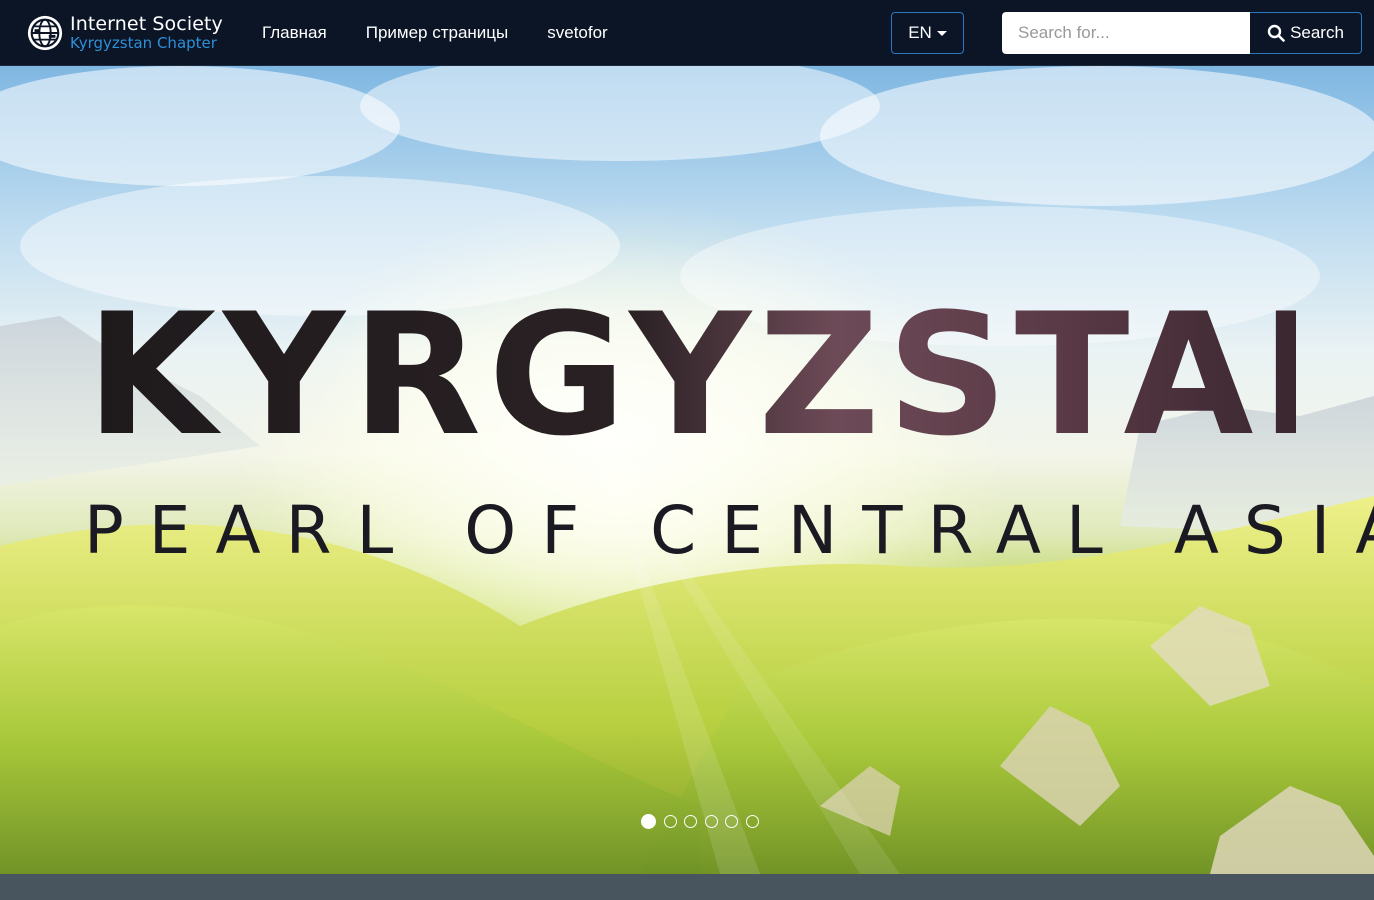 This screenshot has height=900, width=1374. What do you see at coordinates (729, 530) in the screenshot?
I see `hero-subtitle: PEARL OF CENTRAL ASIA` at bounding box center [729, 530].